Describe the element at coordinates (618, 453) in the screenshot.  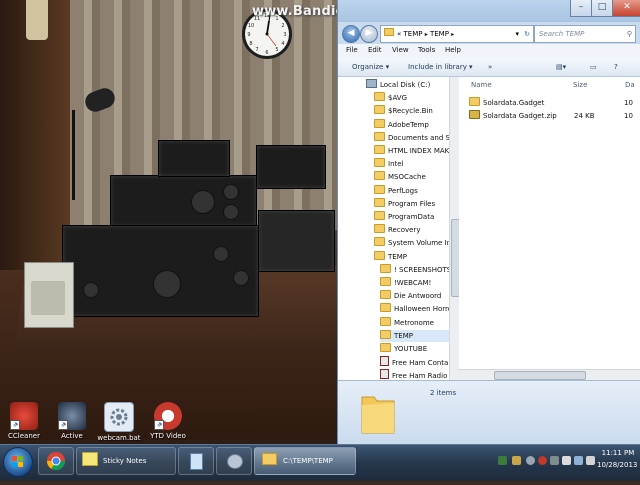
I see `clock-time: 11:11 PM` at that location.